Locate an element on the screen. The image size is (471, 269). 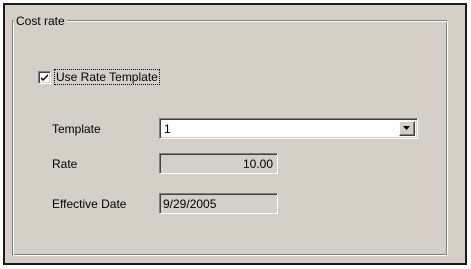
check-icon is located at coordinates (44, 77).